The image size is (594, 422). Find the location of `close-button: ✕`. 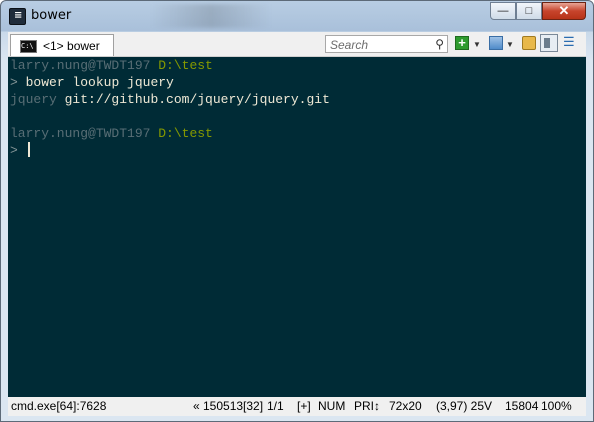

close-button: ✕ is located at coordinates (564, 11).